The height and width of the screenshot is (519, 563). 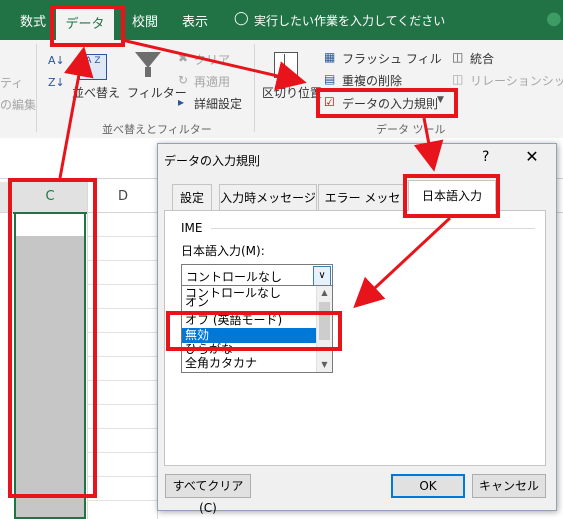 I want to click on scroll-down-icon: ▼, so click(x=324, y=365).